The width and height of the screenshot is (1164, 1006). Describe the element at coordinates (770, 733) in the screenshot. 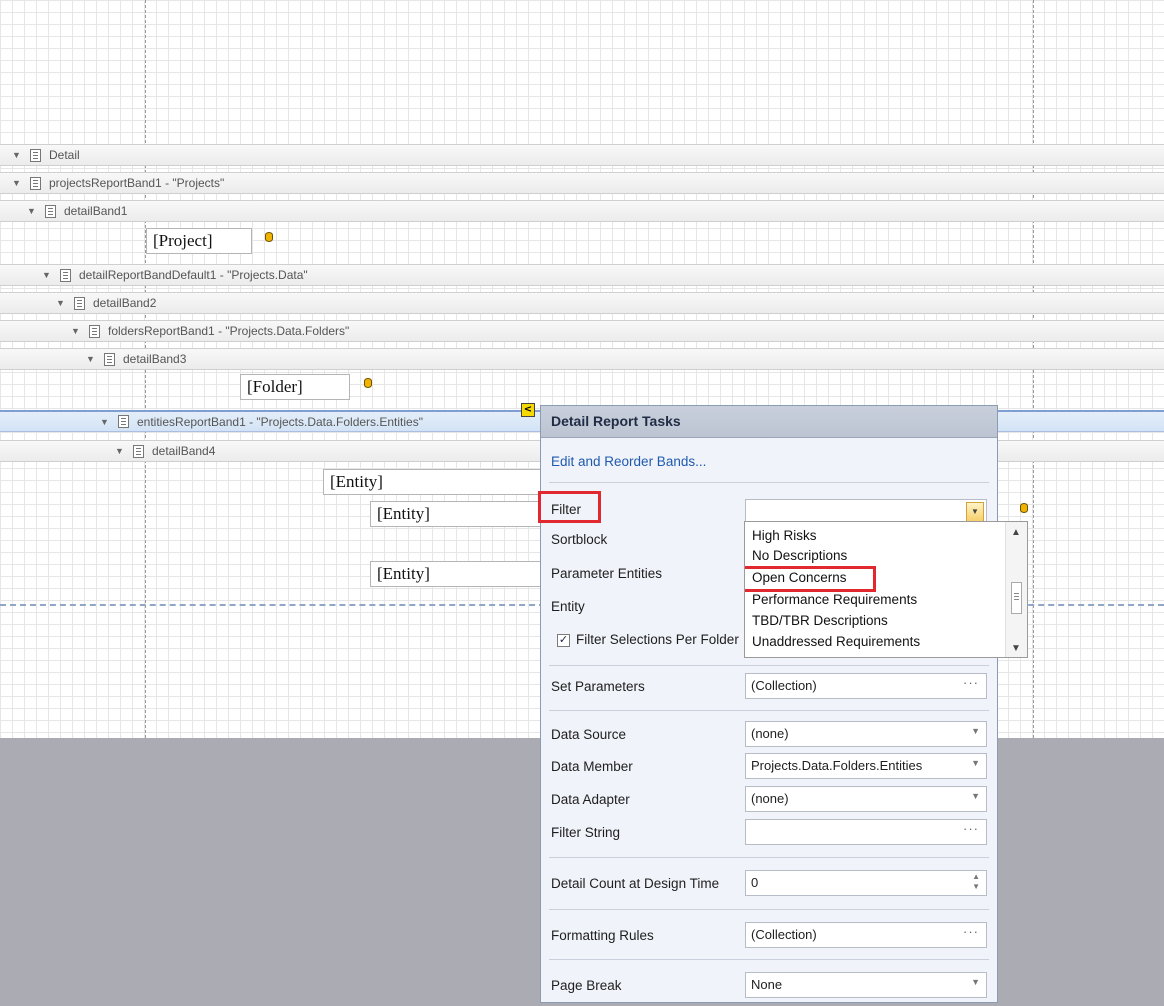

I see `data-source-value: (none)` at that location.